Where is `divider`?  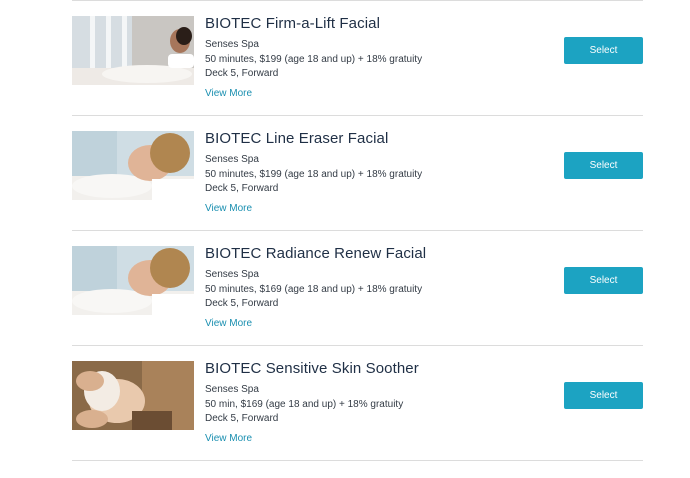
divider is located at coordinates (357, 460).